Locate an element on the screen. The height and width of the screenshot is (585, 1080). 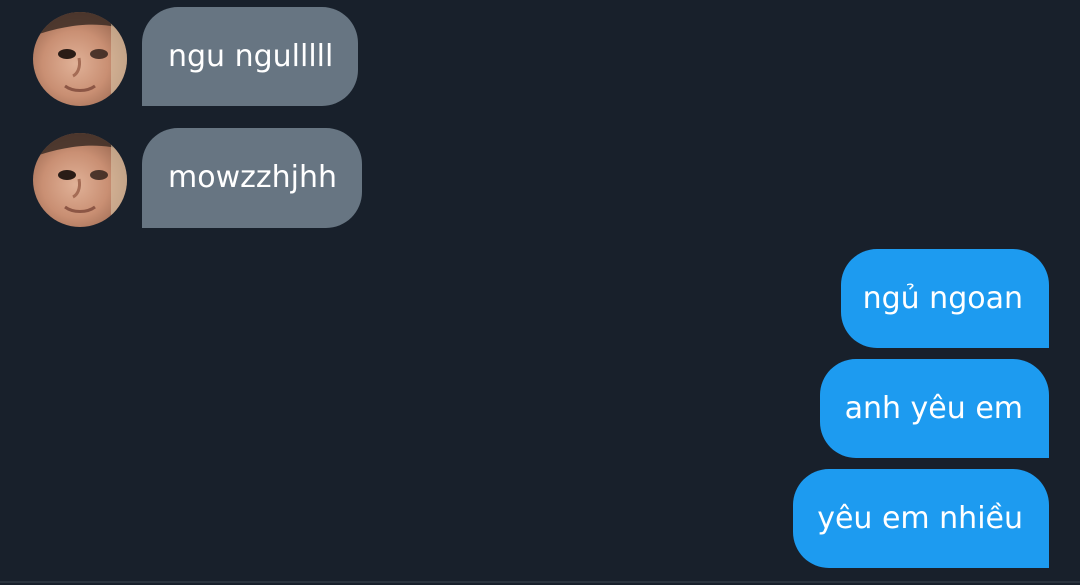
outgoing-message-bubble: ngủ ngoan is located at coordinates (945, 298).